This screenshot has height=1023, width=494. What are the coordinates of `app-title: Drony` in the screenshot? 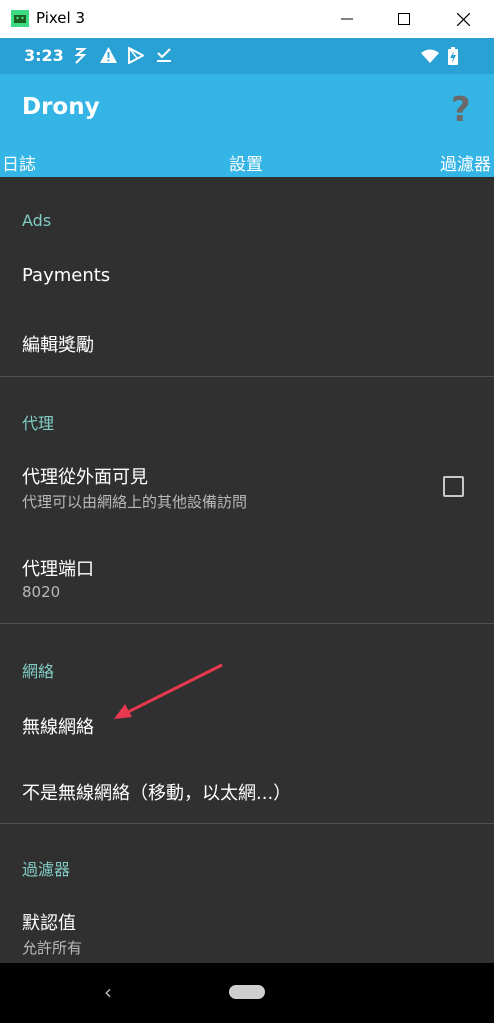 It's located at (61, 107).